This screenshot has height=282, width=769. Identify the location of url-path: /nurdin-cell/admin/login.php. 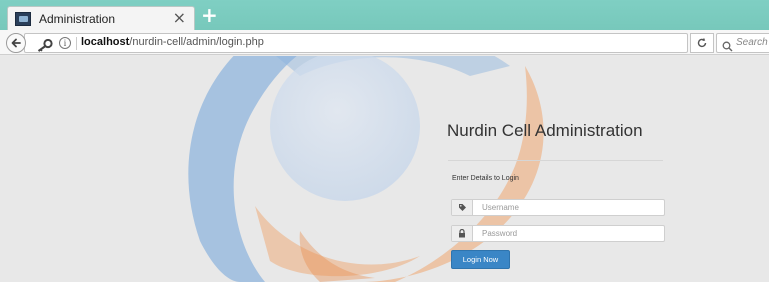
(196, 42).